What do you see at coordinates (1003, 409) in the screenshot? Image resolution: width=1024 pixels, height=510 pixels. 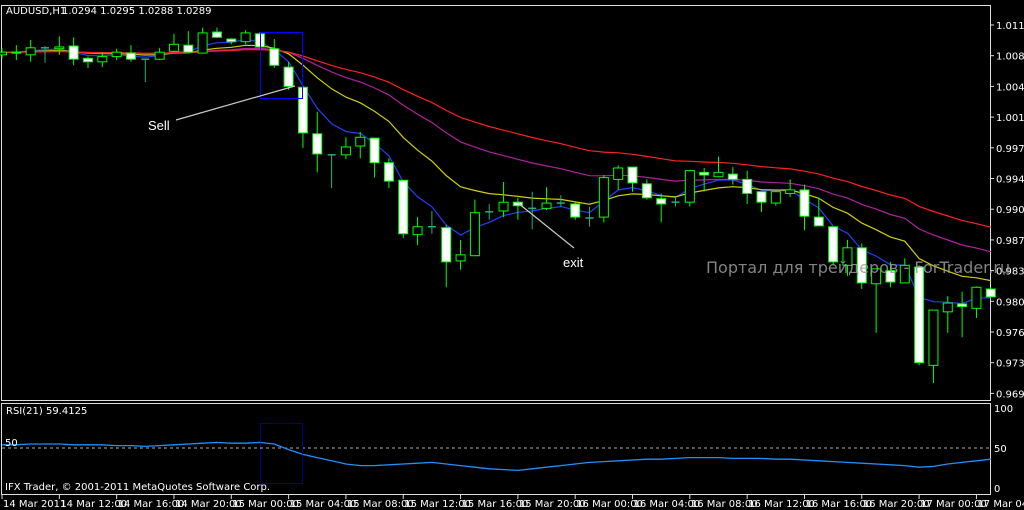 I see `rsi-axis-100: 100` at bounding box center [1003, 409].